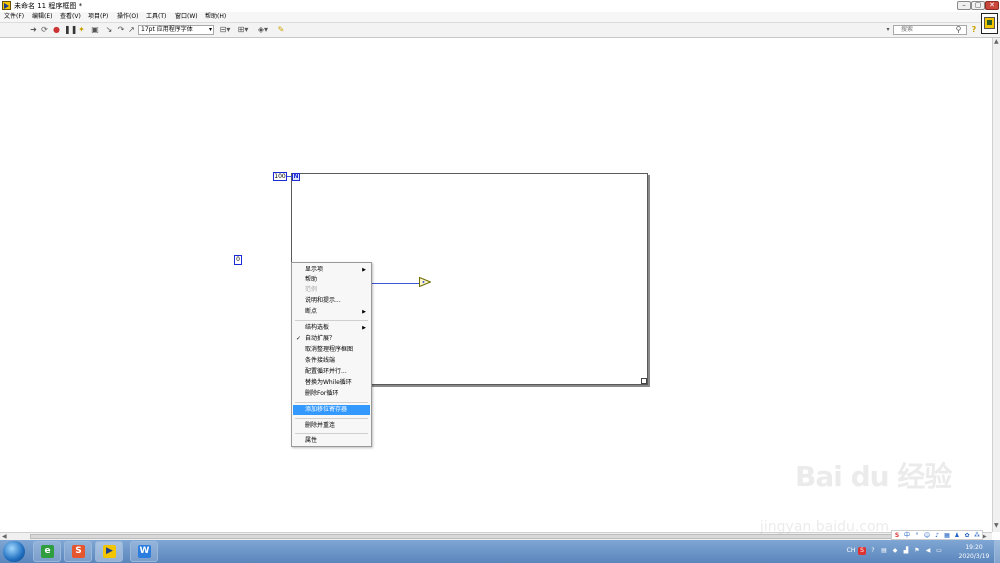 The width and height of the screenshot is (1000, 563). What do you see at coordinates (996, 285) in the screenshot?
I see `vertical-scrollbar: ▲ ▼` at bounding box center [996, 285].